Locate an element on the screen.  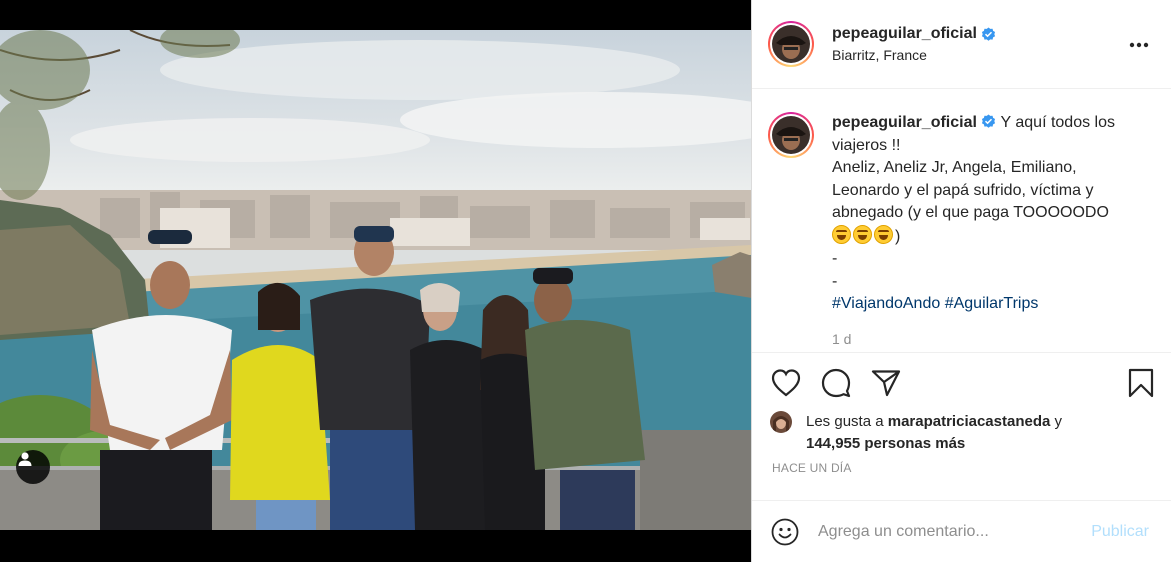
action-icons-row is located at coordinates (961, 383).